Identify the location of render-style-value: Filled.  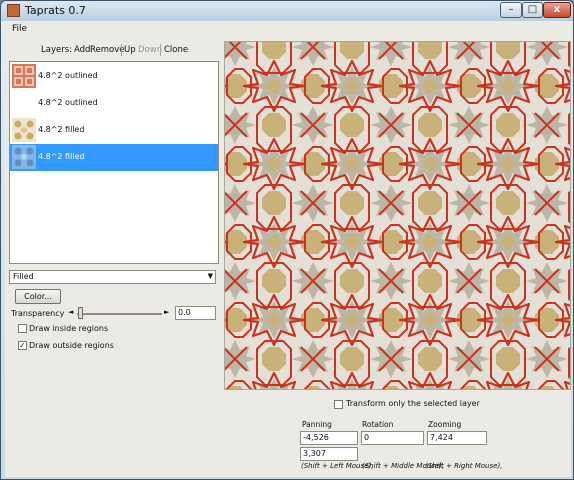
(23, 276).